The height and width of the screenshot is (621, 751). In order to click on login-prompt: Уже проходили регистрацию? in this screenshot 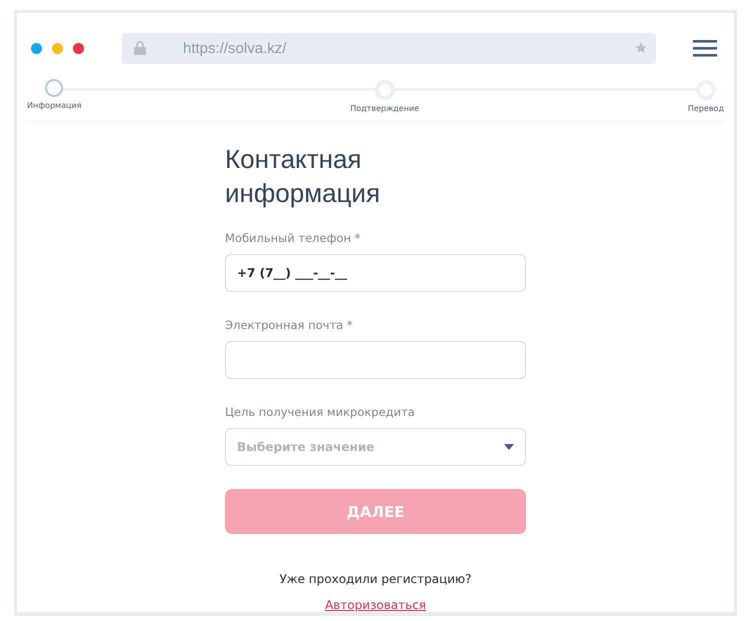, I will do `click(375, 579)`.